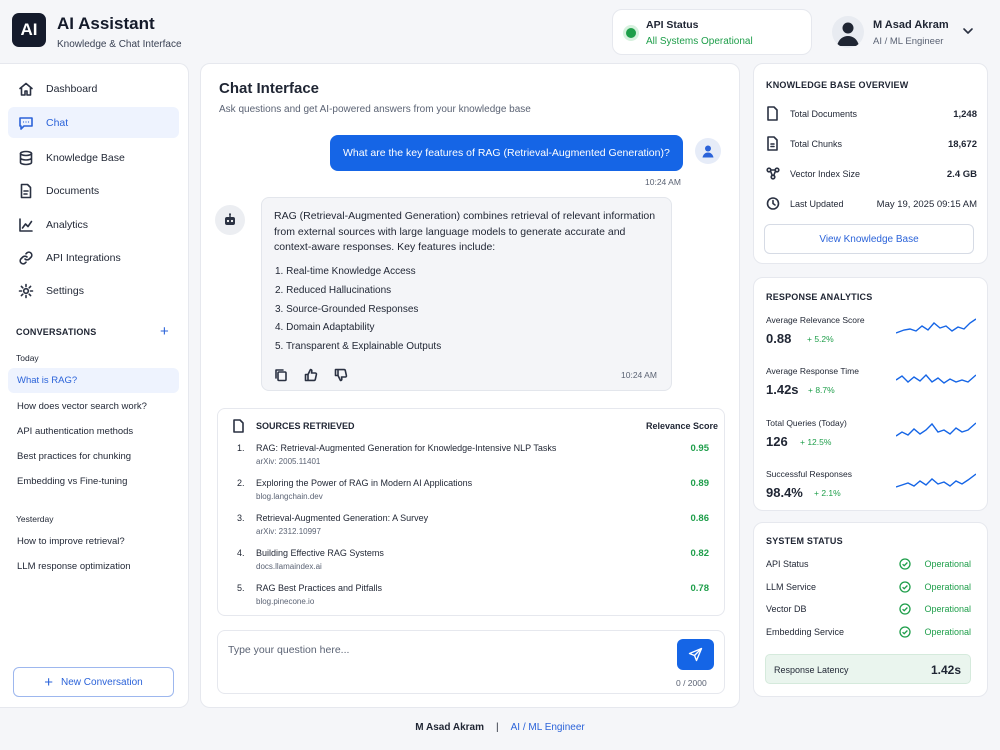 The image size is (1000, 750). Describe the element at coordinates (333, 290) in the screenshot. I see `feature-item: 2. Reduced Hallucinations` at that location.